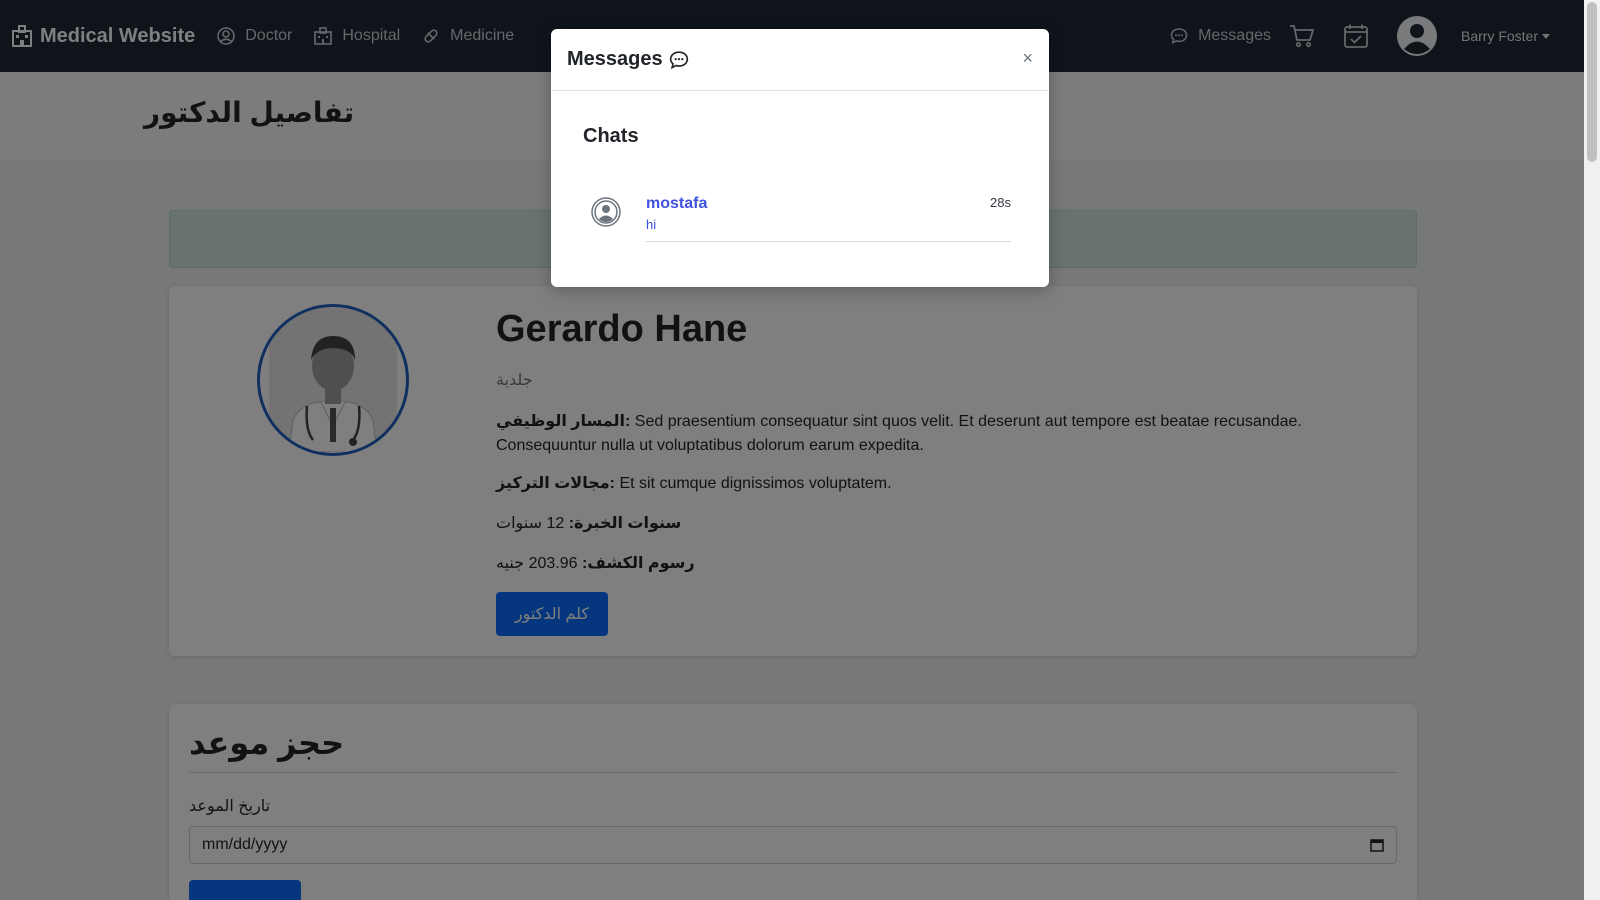 Image resolution: width=1600 pixels, height=900 pixels. What do you see at coordinates (1592, 450) in the screenshot?
I see `page-scrollbar` at bounding box center [1592, 450].